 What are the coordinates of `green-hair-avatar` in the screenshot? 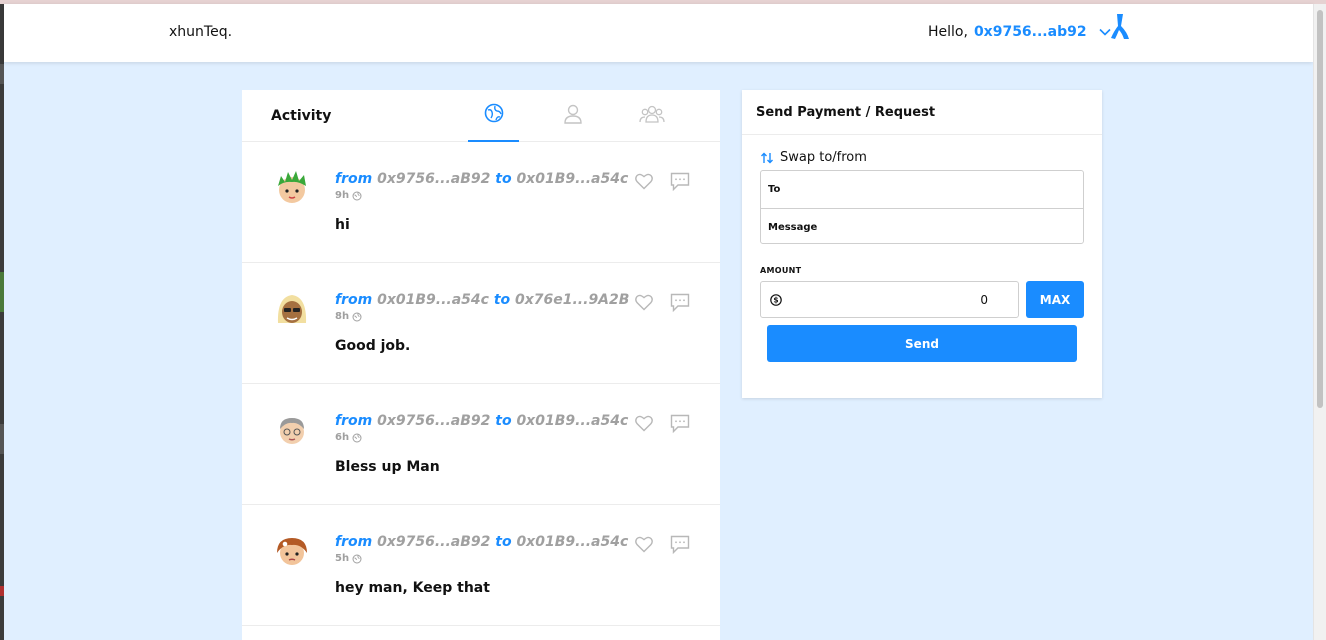 It's located at (292, 188).